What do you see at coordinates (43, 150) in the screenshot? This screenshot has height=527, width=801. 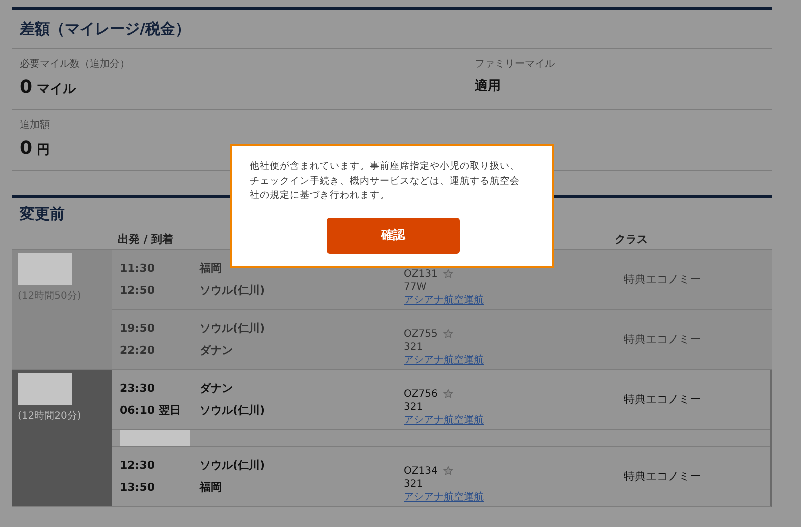 I see `amount-unit: 円` at bounding box center [43, 150].